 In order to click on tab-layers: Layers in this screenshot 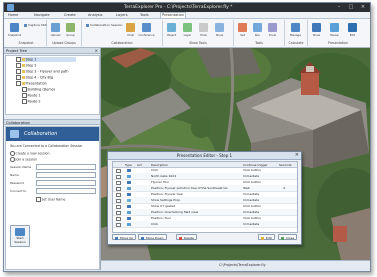, I will do `click(122, 15)`.